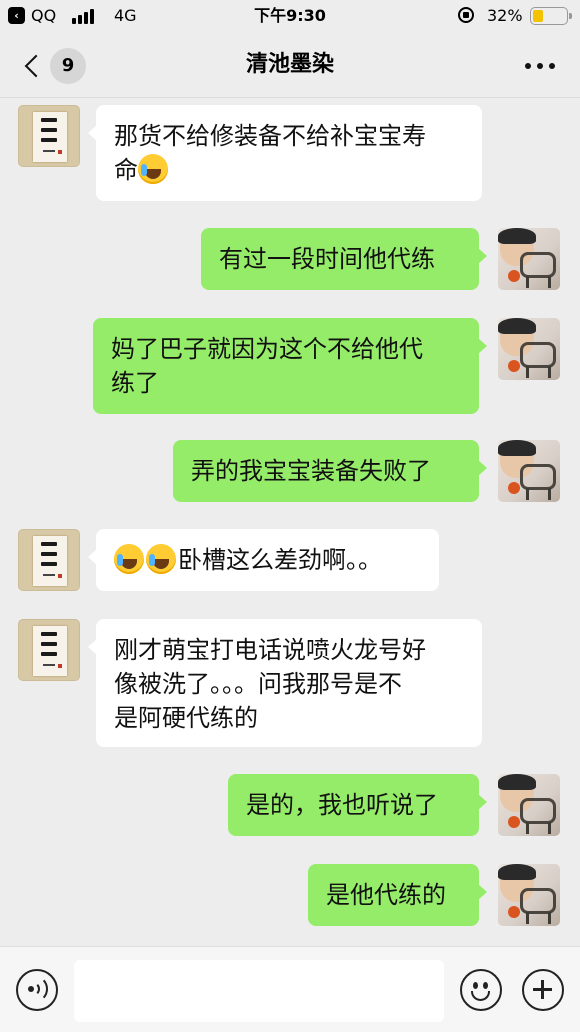 This screenshot has width=580, height=1032. Describe the element at coordinates (505, 15) in the screenshot. I see `battery-percent: 32%` at that location.